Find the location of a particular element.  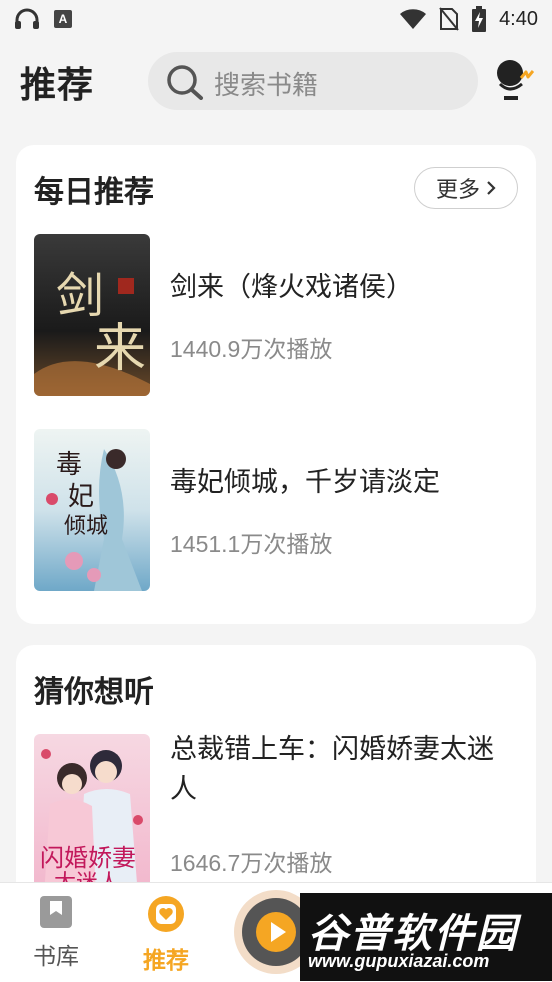

book-item: 闪婚娇妻 太迷人 总裁错上车：闪婚娇妻太迷人 1646.7万次播放 is located at coordinates (276, 816).